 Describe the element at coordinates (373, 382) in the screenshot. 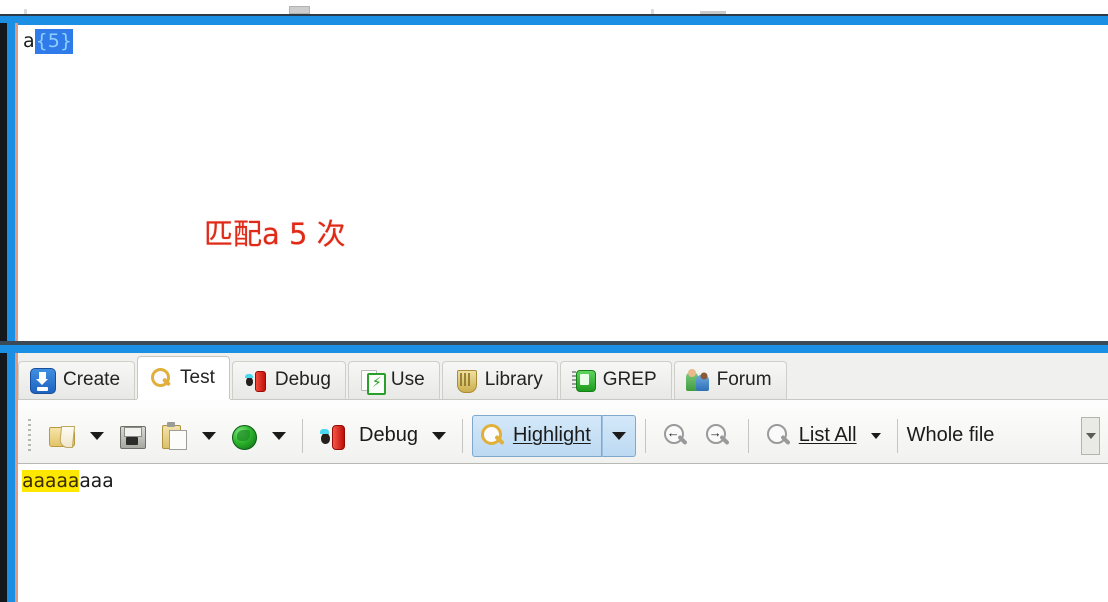

I see `use-page-icon: ⚡` at that location.